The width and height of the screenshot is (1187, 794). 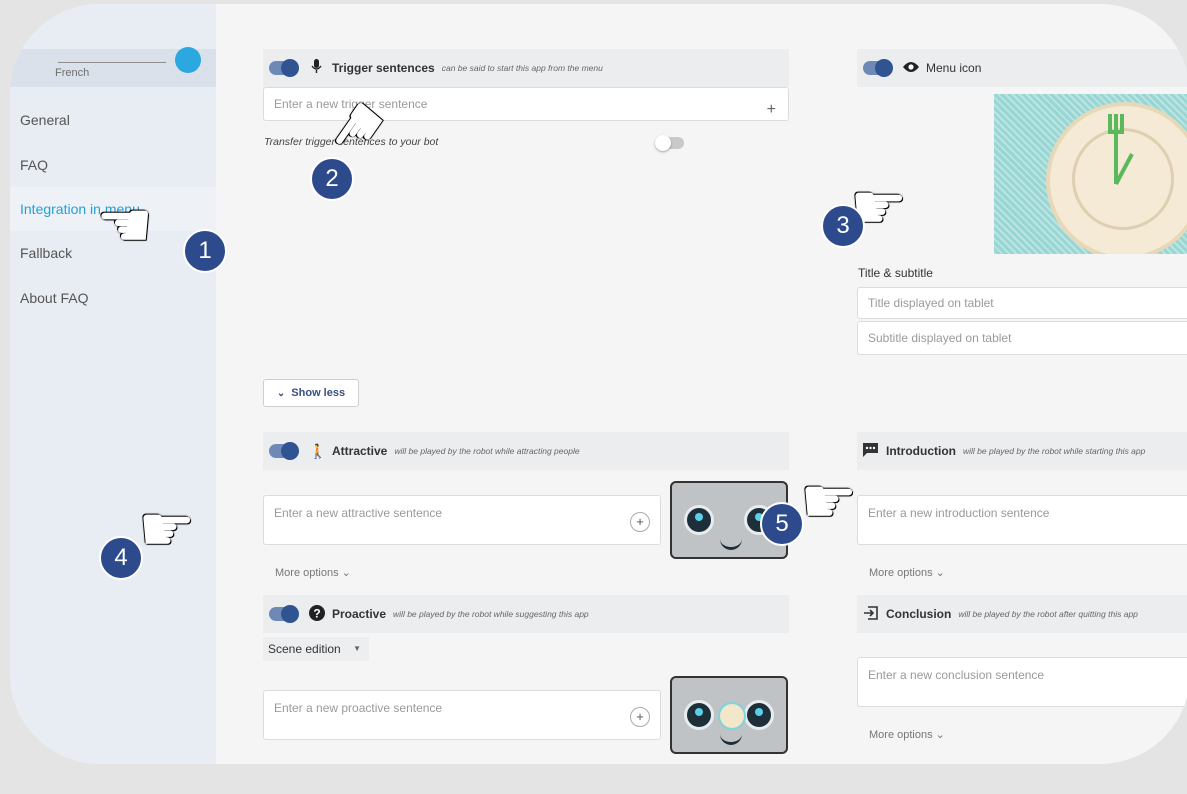 What do you see at coordinates (1121, 149) in the screenshot?
I see `fork-icon` at bounding box center [1121, 149].